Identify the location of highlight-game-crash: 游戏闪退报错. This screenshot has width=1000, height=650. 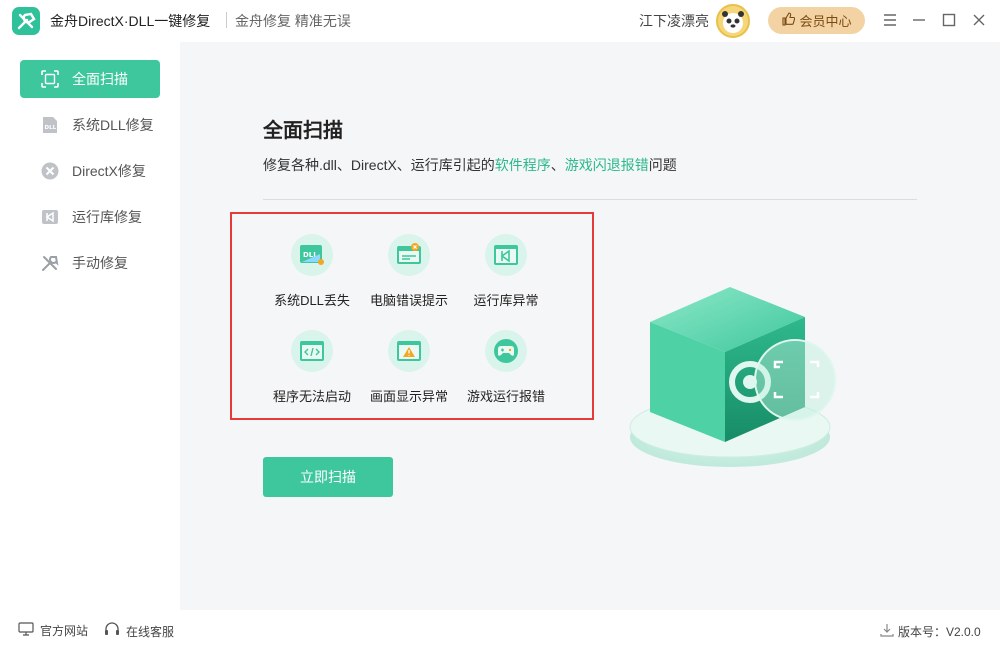
(606, 165).